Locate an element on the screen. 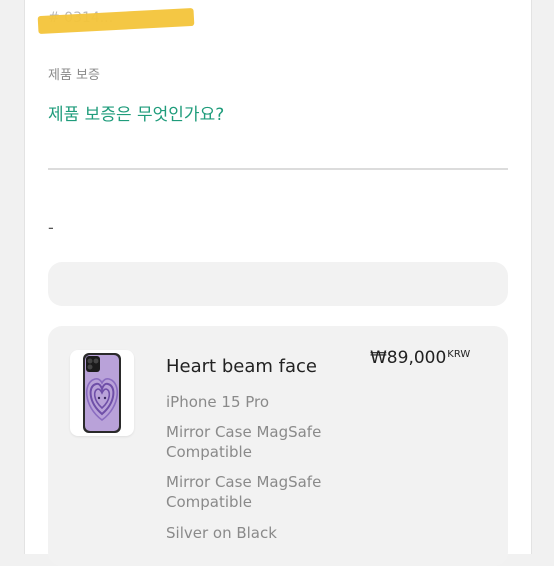 Image resolution: width=554 pixels, height=566 pixels. warranty-faq-link: 제품 보증은 무엇인가요? is located at coordinates (136, 112).